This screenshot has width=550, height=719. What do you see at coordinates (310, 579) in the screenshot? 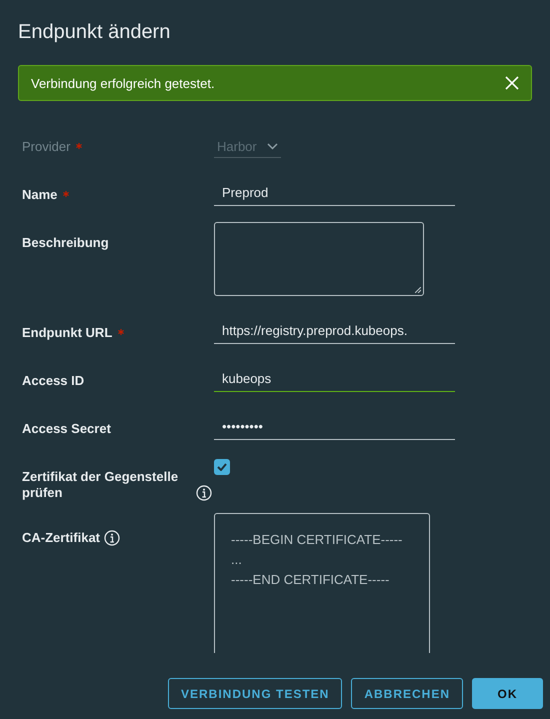
I see `certificate-line: -----END CERTIFICATE-----` at bounding box center [310, 579].